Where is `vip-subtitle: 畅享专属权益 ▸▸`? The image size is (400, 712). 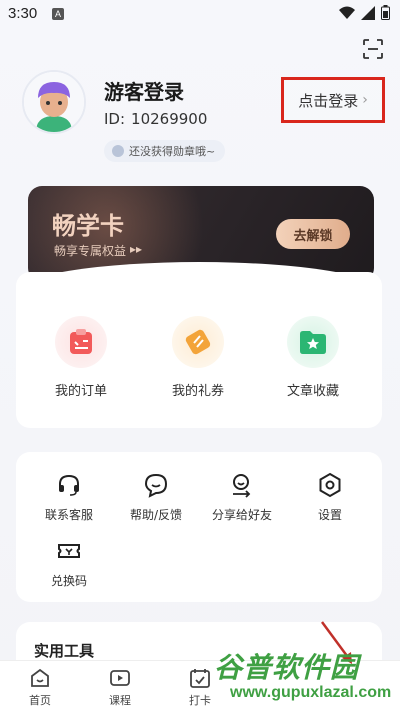 vip-subtitle: 畅享专属权益 ▸▸ is located at coordinates (98, 250).